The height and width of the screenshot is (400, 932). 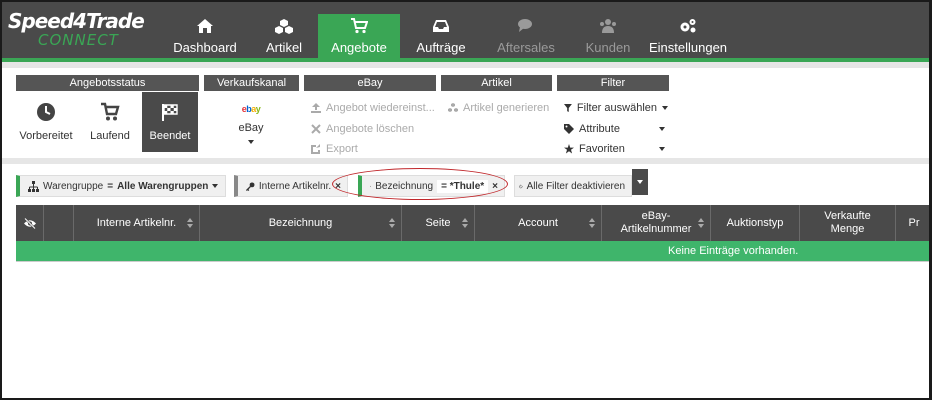 What do you see at coordinates (205, 38) in the screenshot?
I see `nav-dashboard: Dashboard` at bounding box center [205, 38].